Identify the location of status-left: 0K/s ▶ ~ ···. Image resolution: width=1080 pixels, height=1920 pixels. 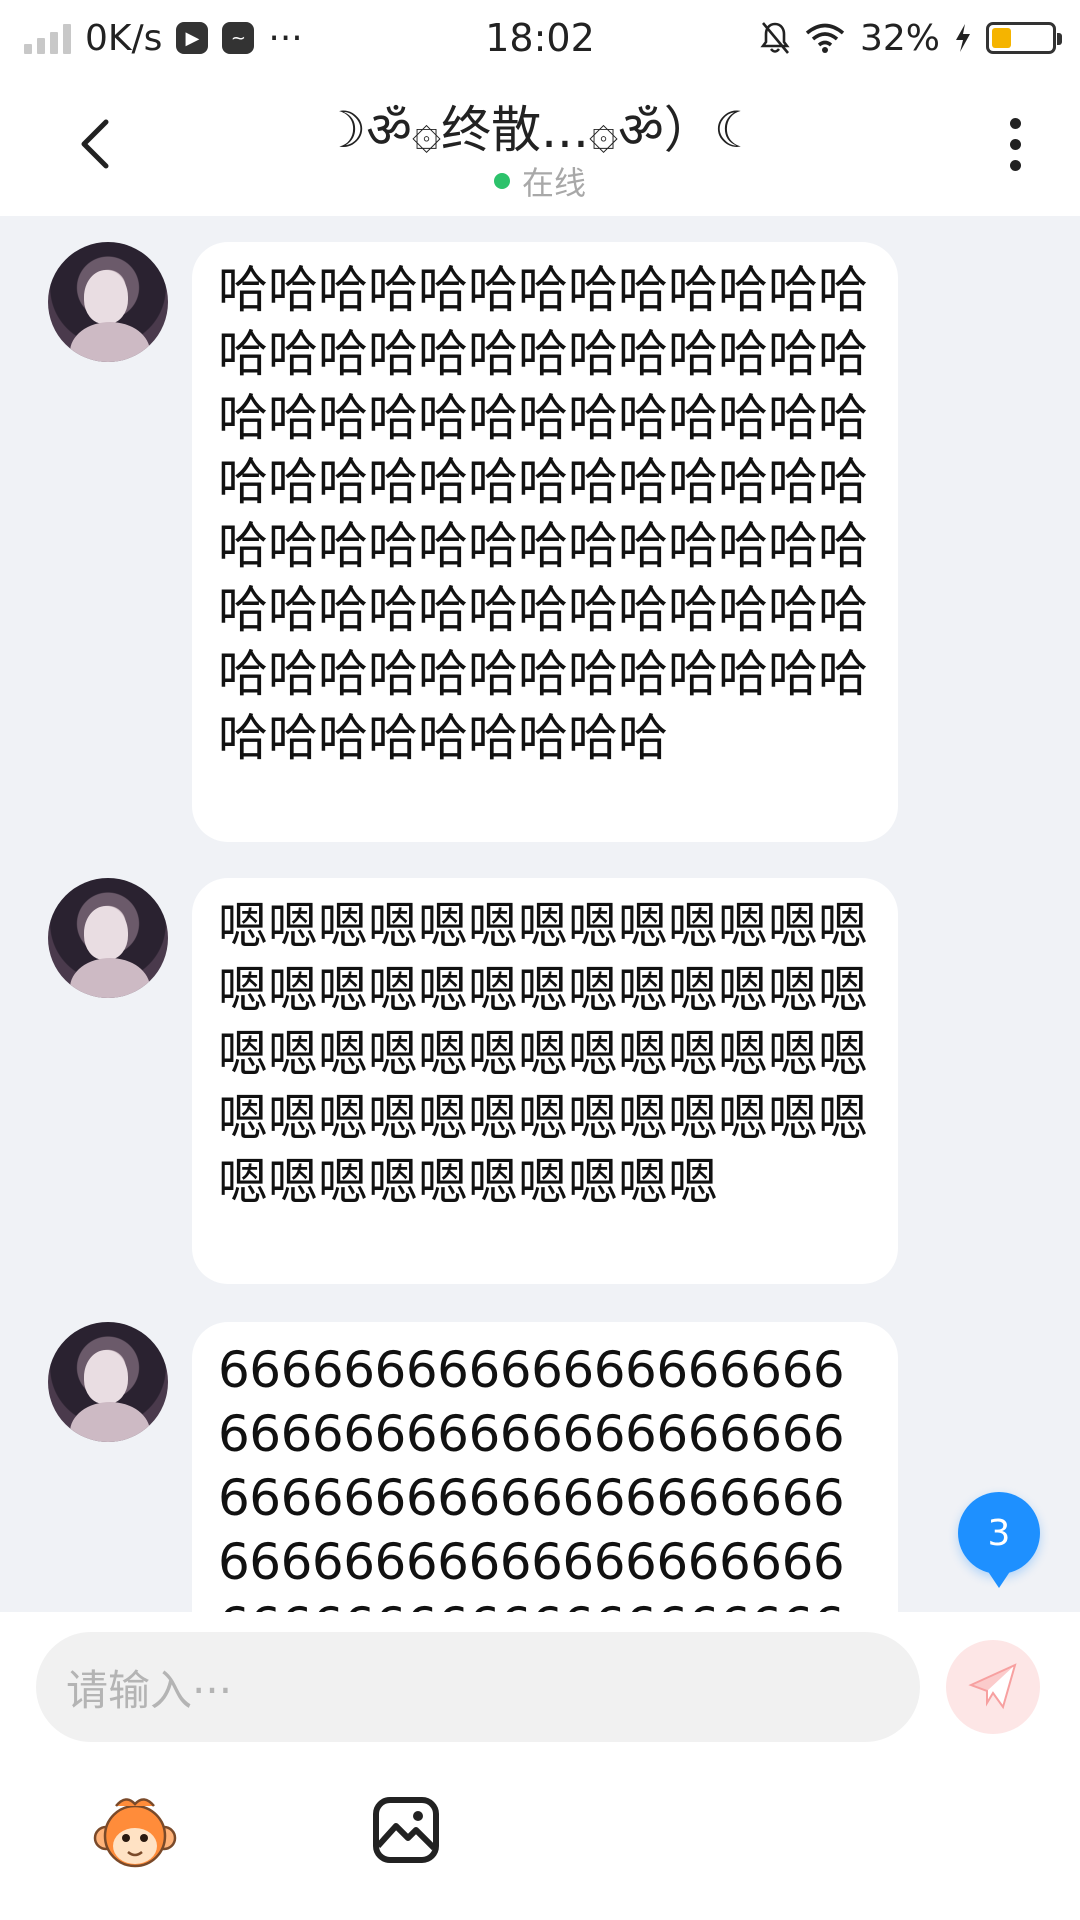
(163, 38).